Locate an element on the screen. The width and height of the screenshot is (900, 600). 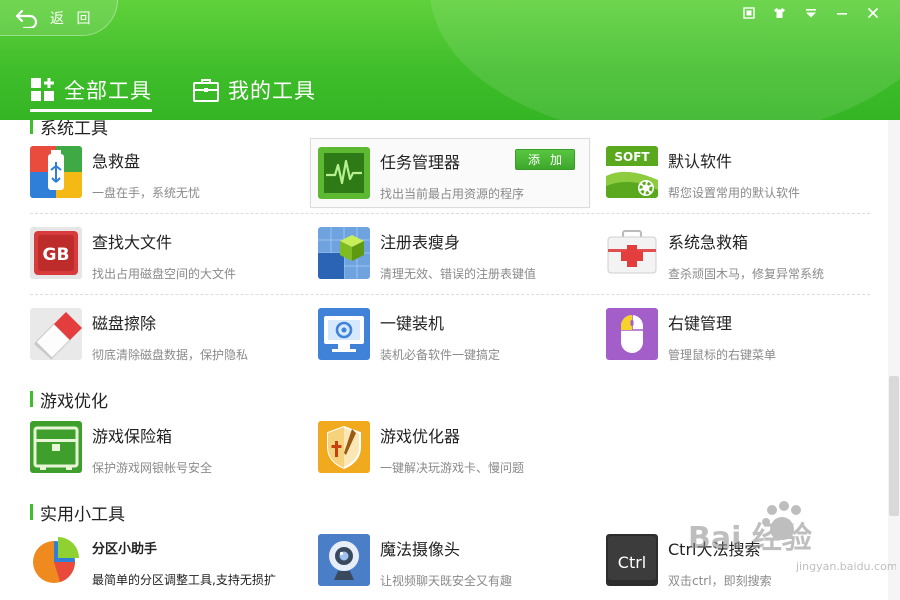
section-label: 实用小工具 is located at coordinates (82, 514).